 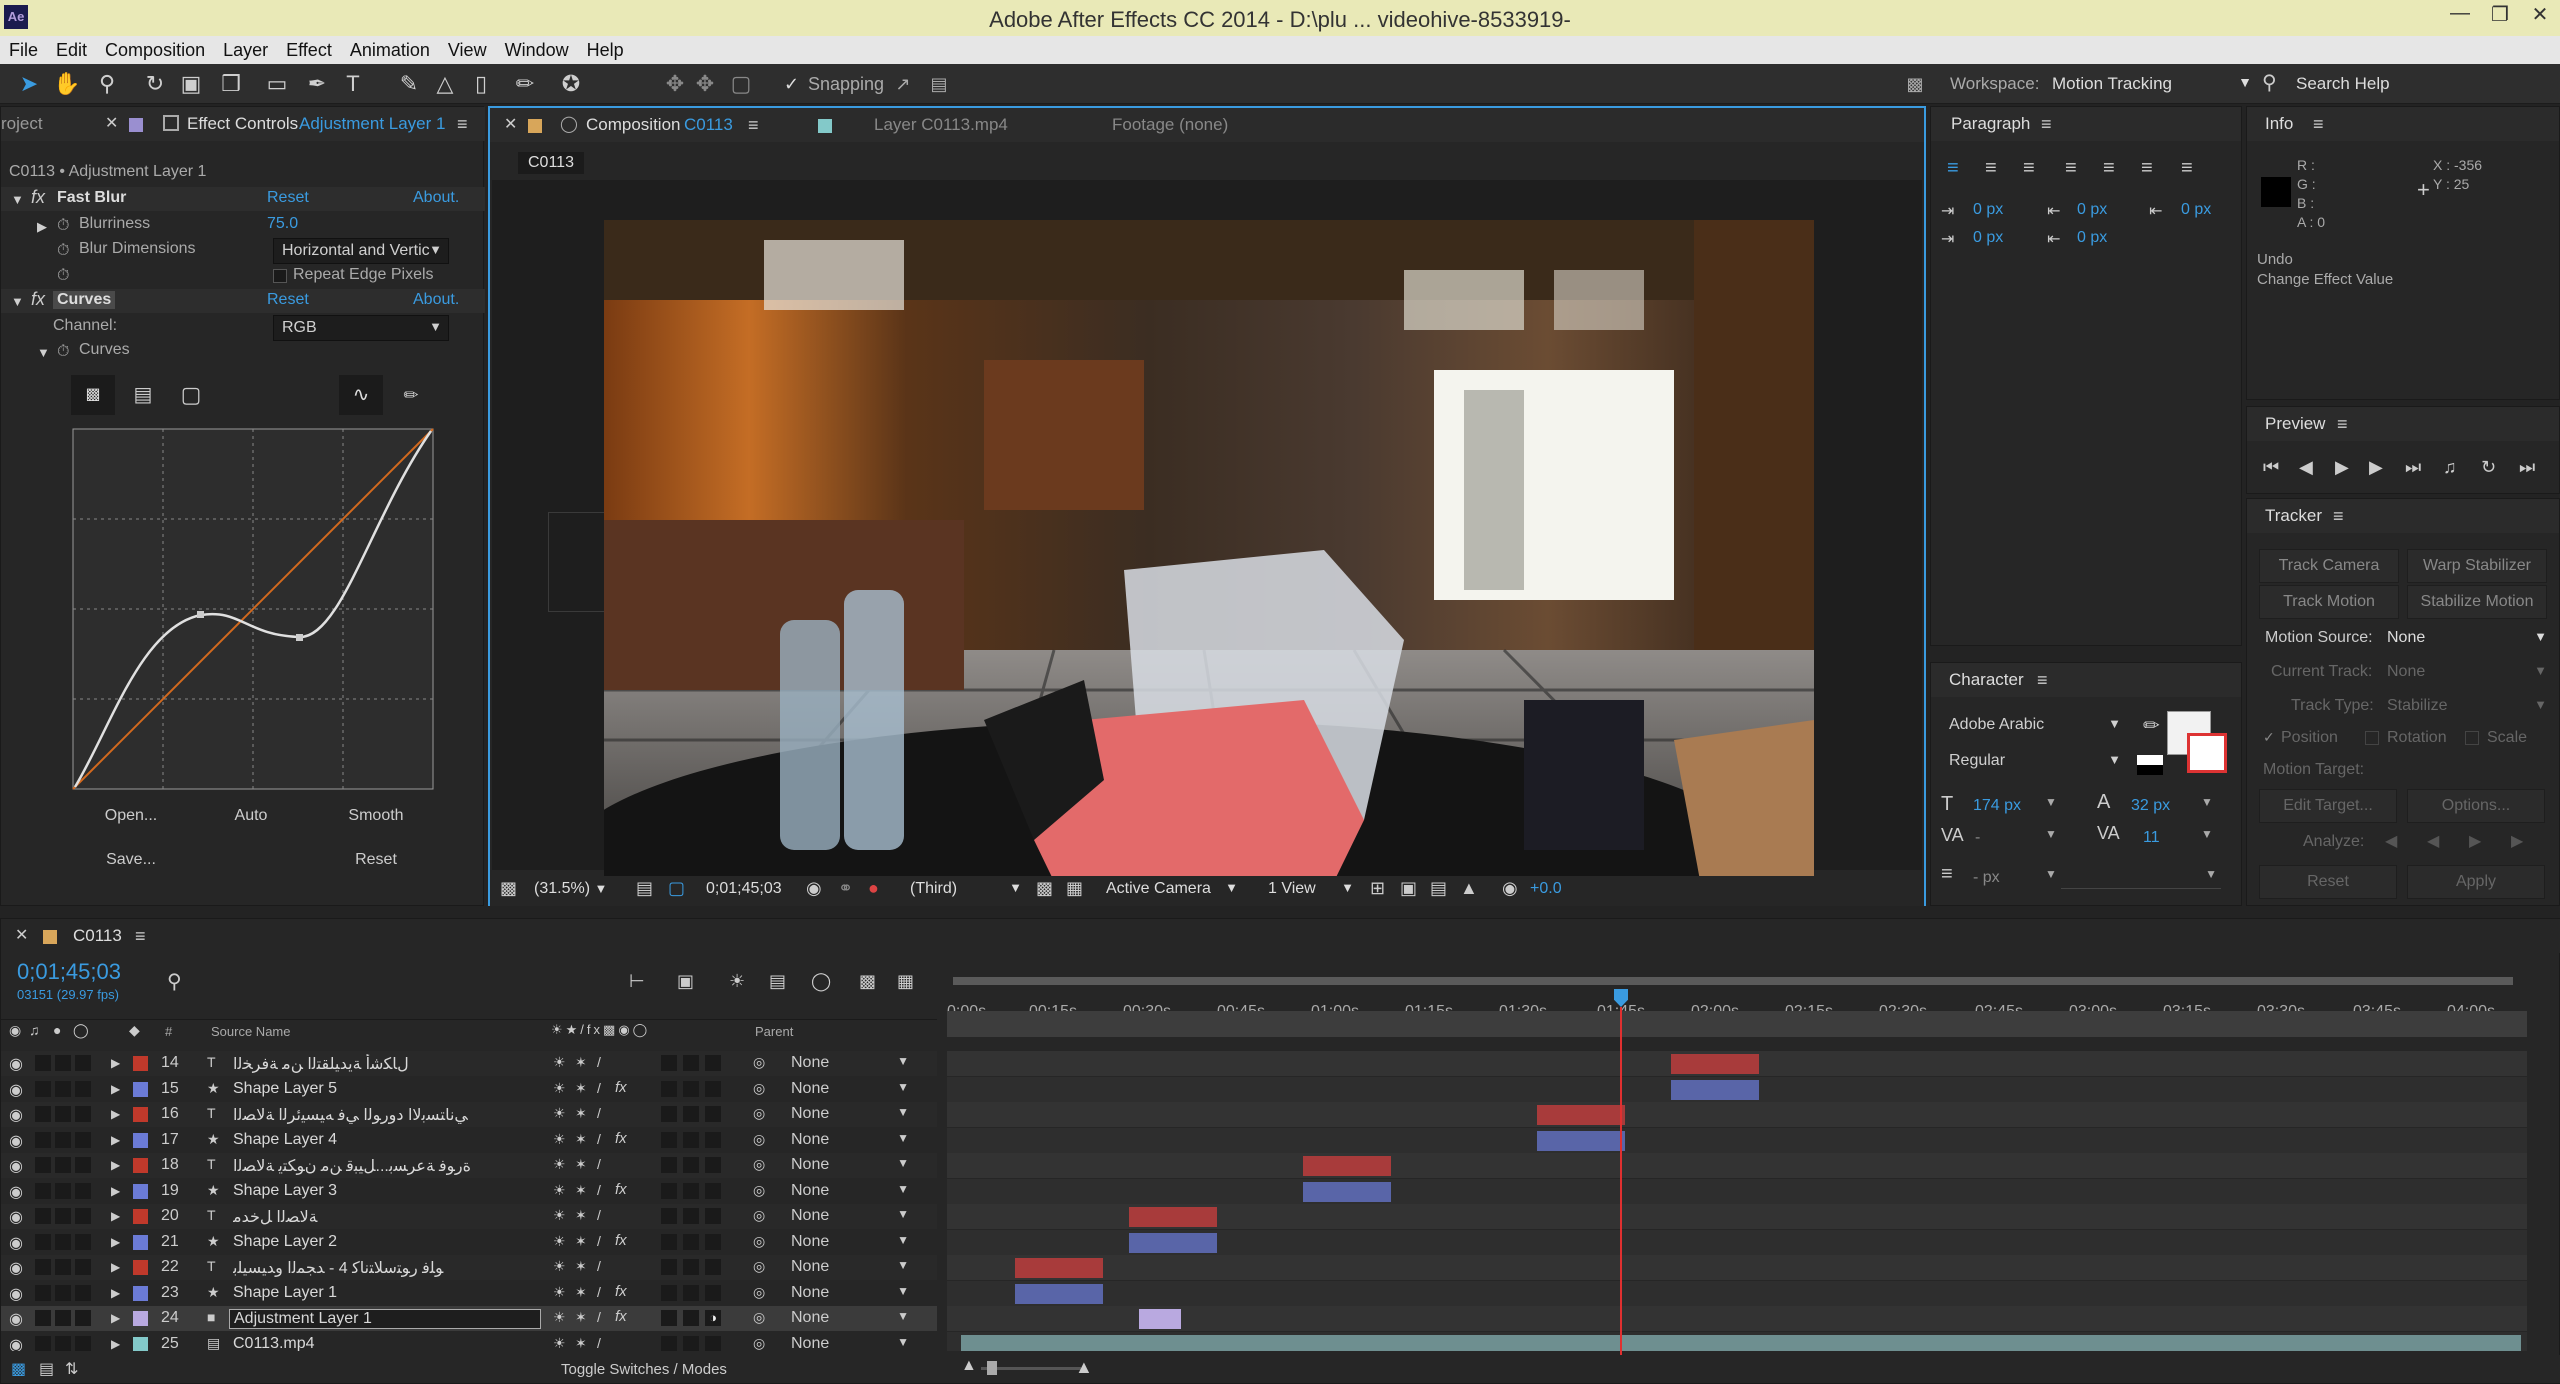 What do you see at coordinates (2150, 760) in the screenshot?
I see `white-swatch` at bounding box center [2150, 760].